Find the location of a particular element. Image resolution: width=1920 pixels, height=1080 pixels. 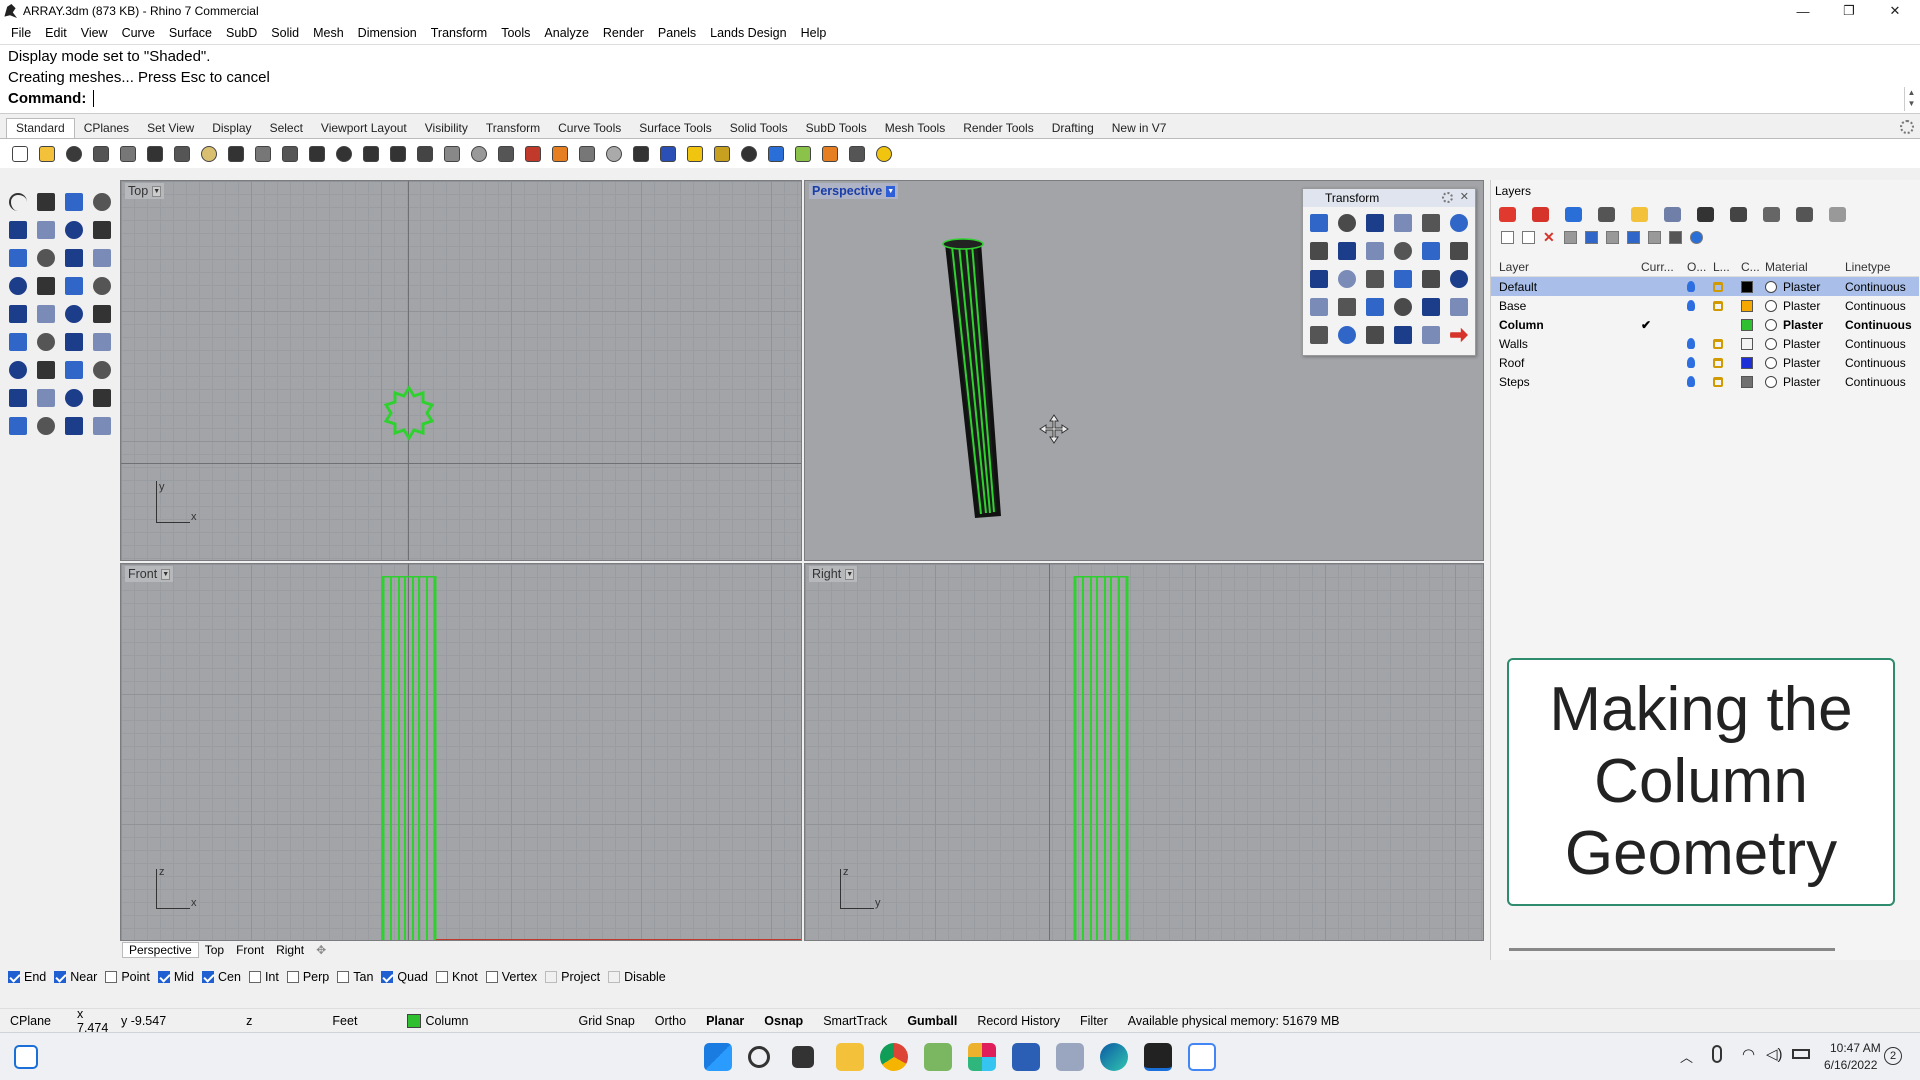

microphone-icon is located at coordinates (1717, 1054).